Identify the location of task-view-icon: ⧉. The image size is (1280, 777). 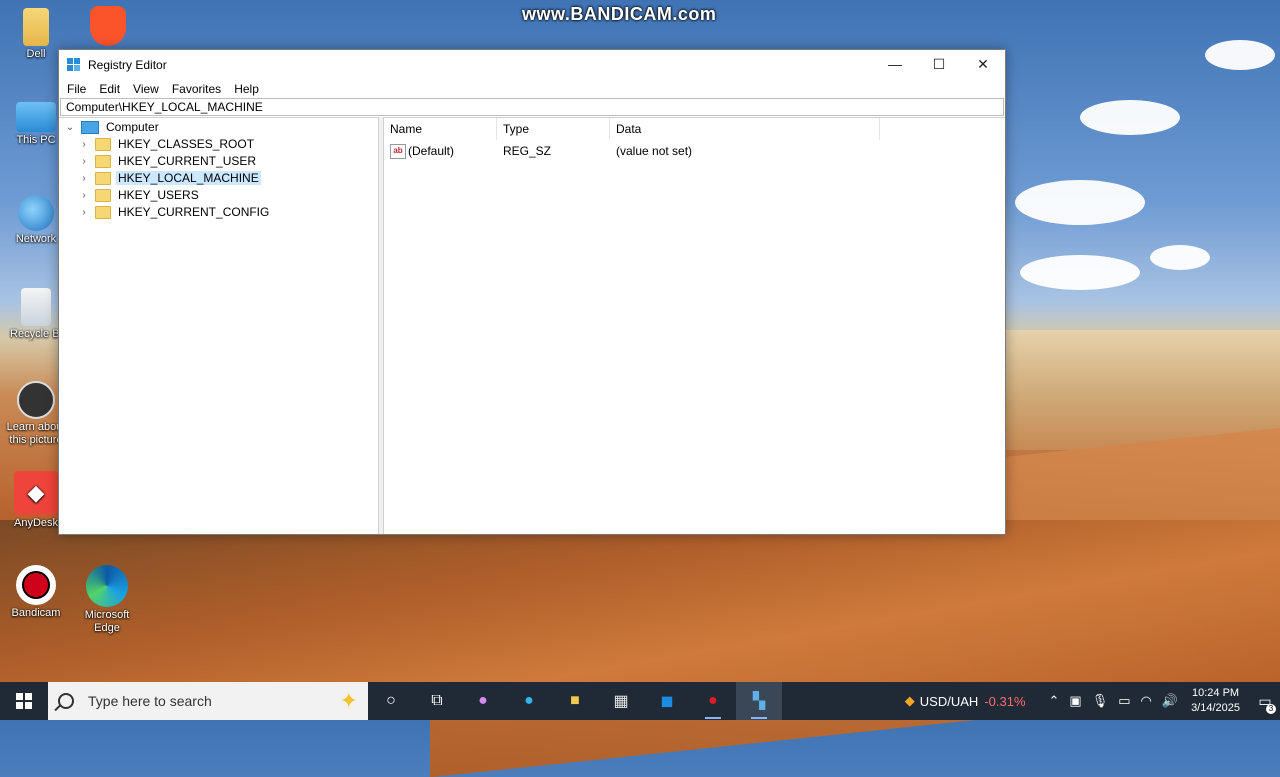
(437, 700).